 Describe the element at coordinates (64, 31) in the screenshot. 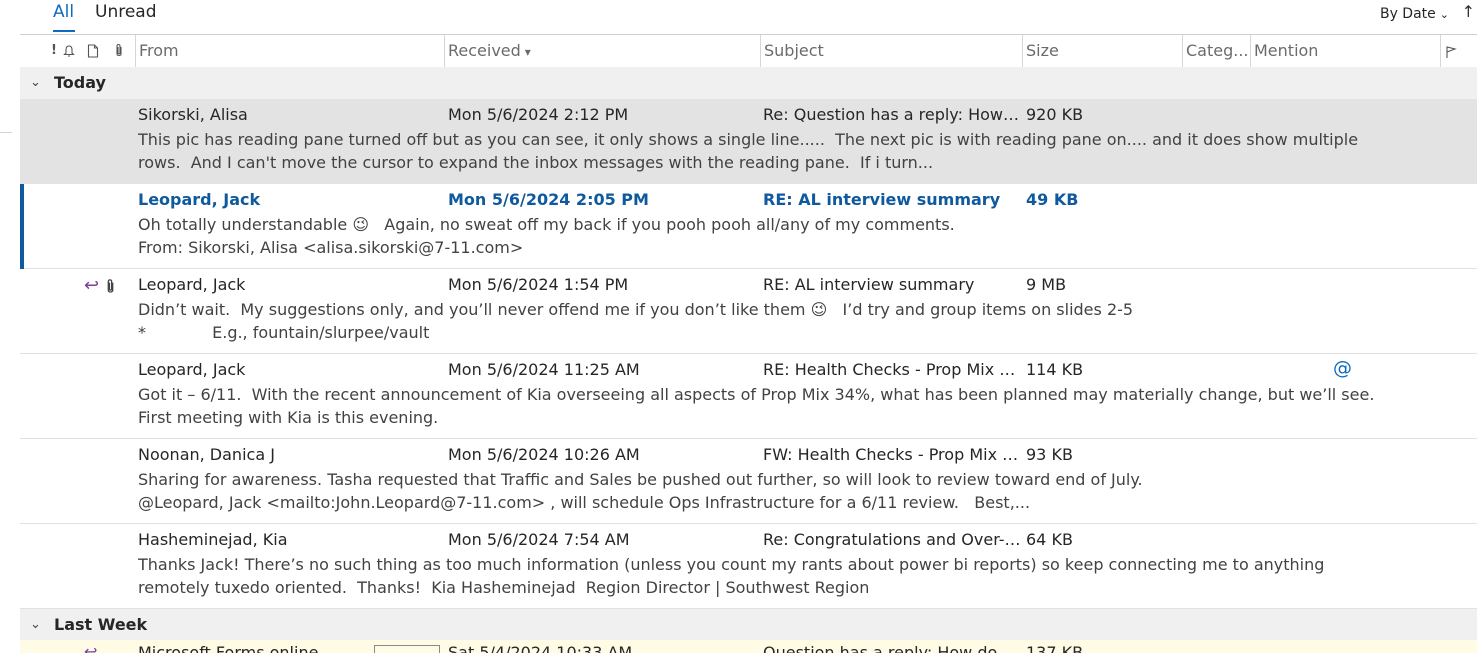

I see `tab-all-underline` at that location.